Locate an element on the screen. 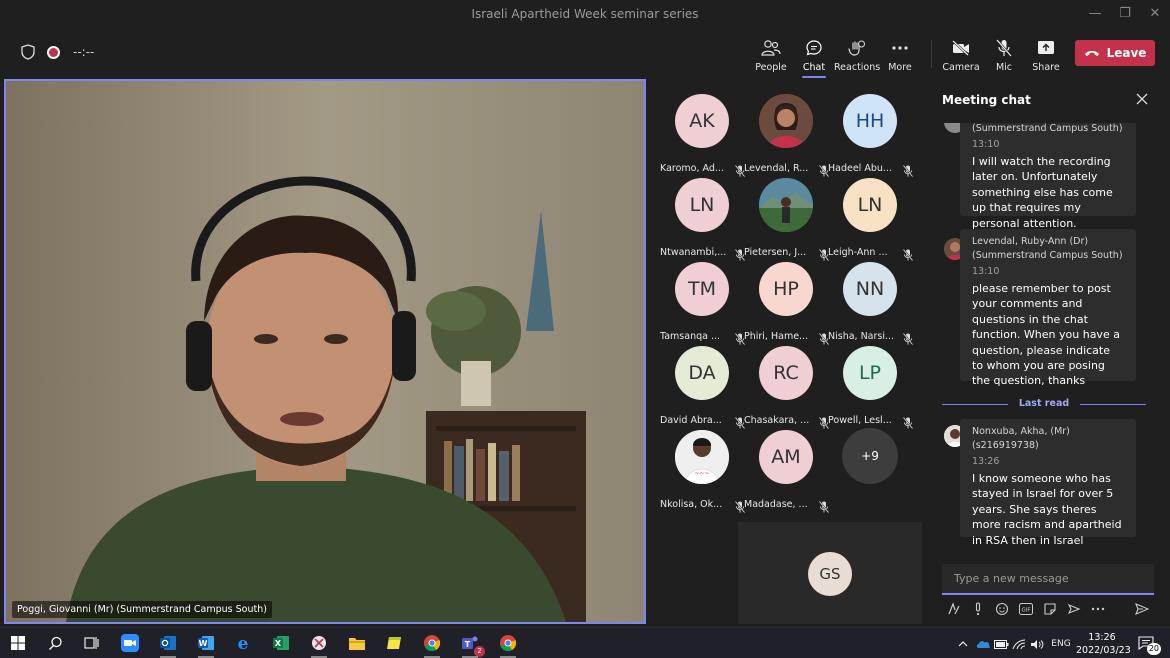  svg-text: X is located at coordinates (278, 643).